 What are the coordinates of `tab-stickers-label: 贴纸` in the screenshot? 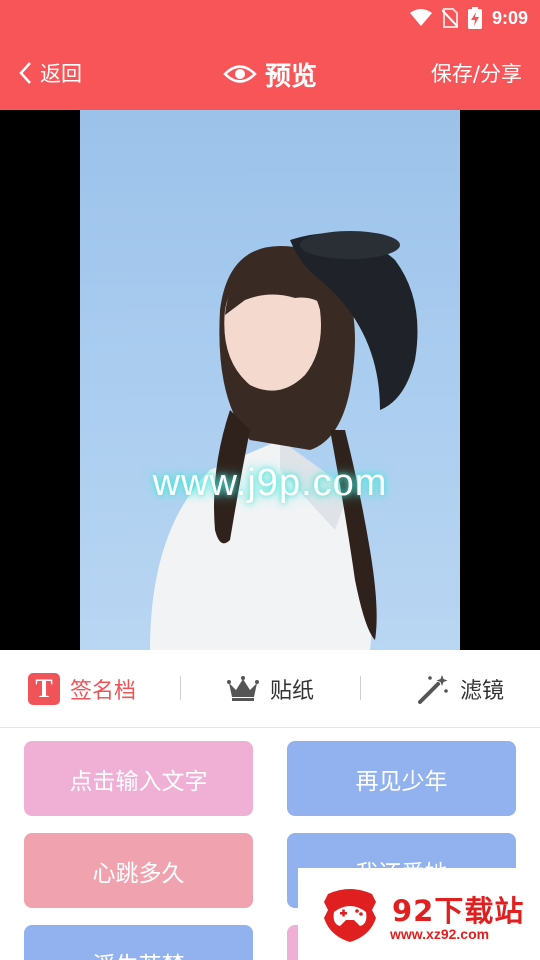 It's located at (292, 691).